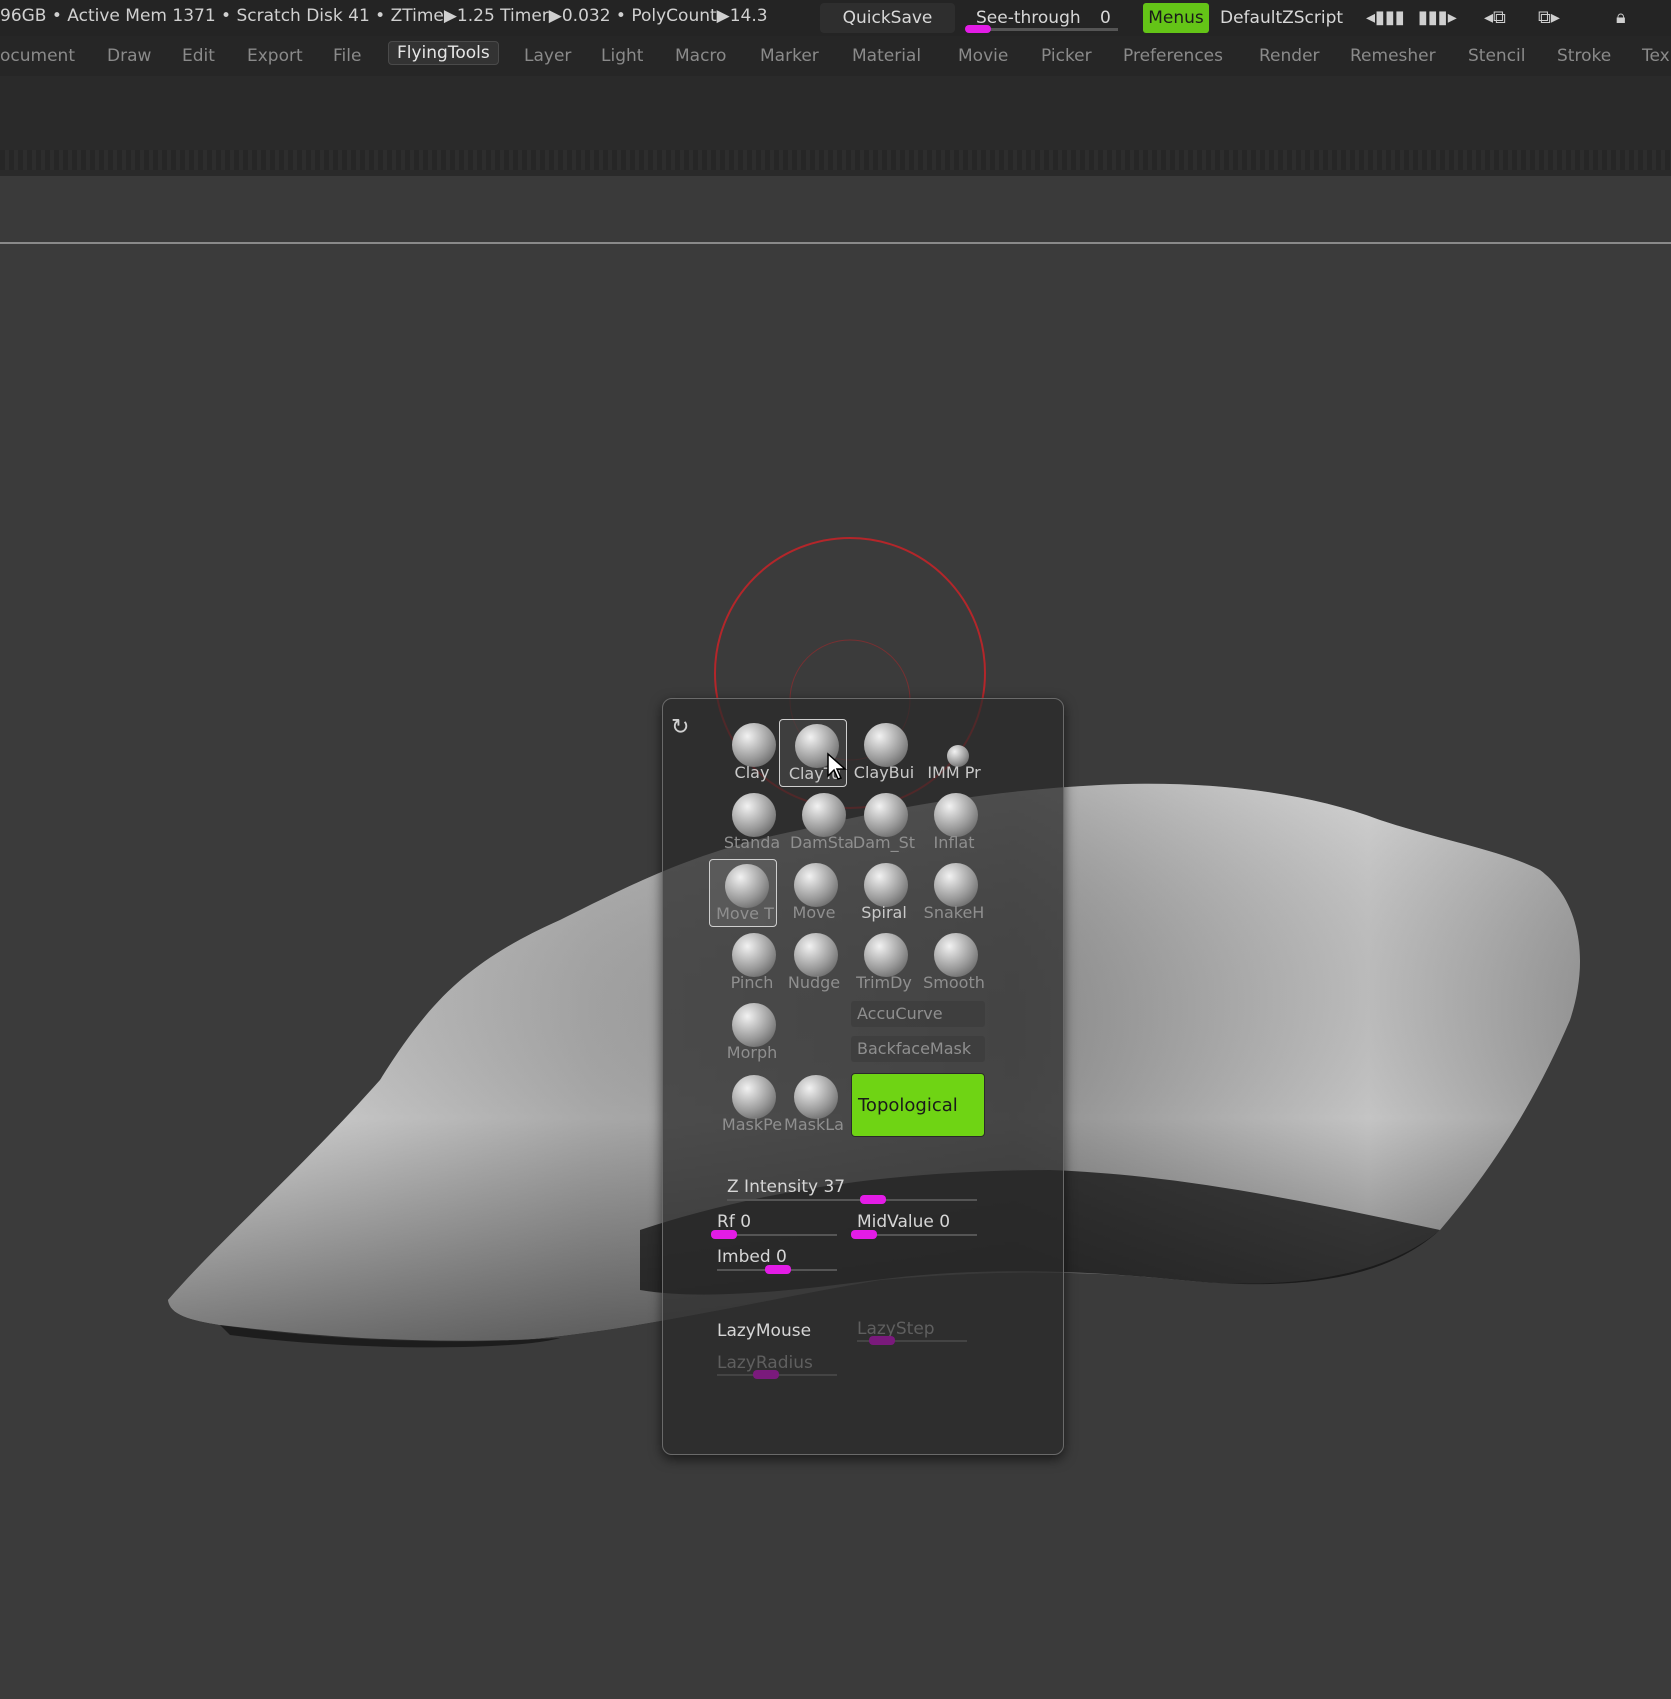 Image resolution: width=1671 pixels, height=1699 pixels. Describe the element at coordinates (918, 1049) in the screenshot. I see `backfacemask-button: BackfaceMask` at that location.